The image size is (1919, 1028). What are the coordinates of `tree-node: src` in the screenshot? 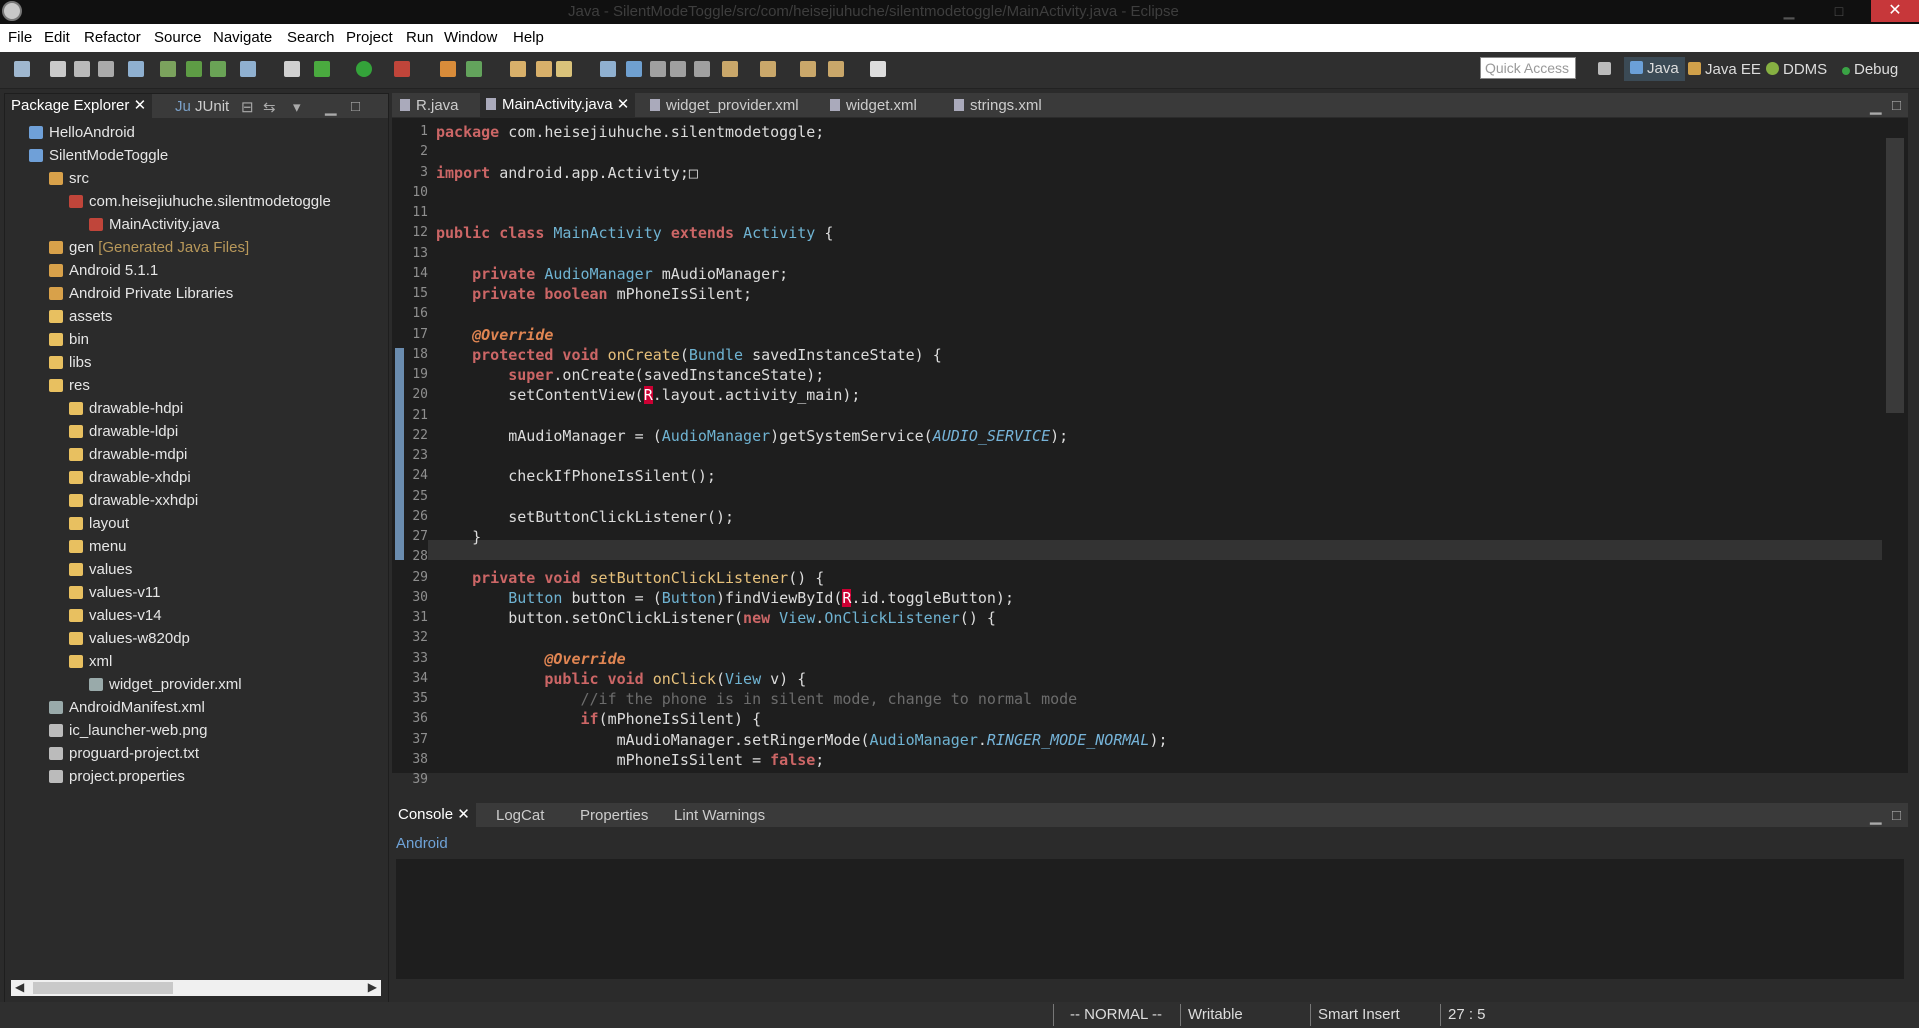 It's located at (69, 179).